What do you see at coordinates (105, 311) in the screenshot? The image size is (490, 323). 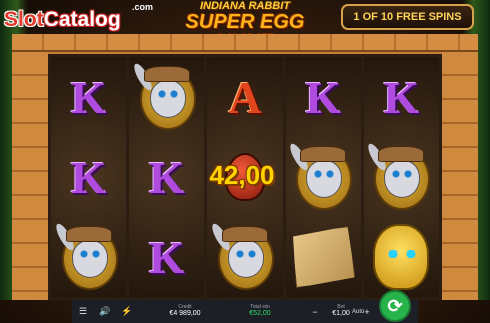 I see `sound-icon: 🔊` at bounding box center [105, 311].